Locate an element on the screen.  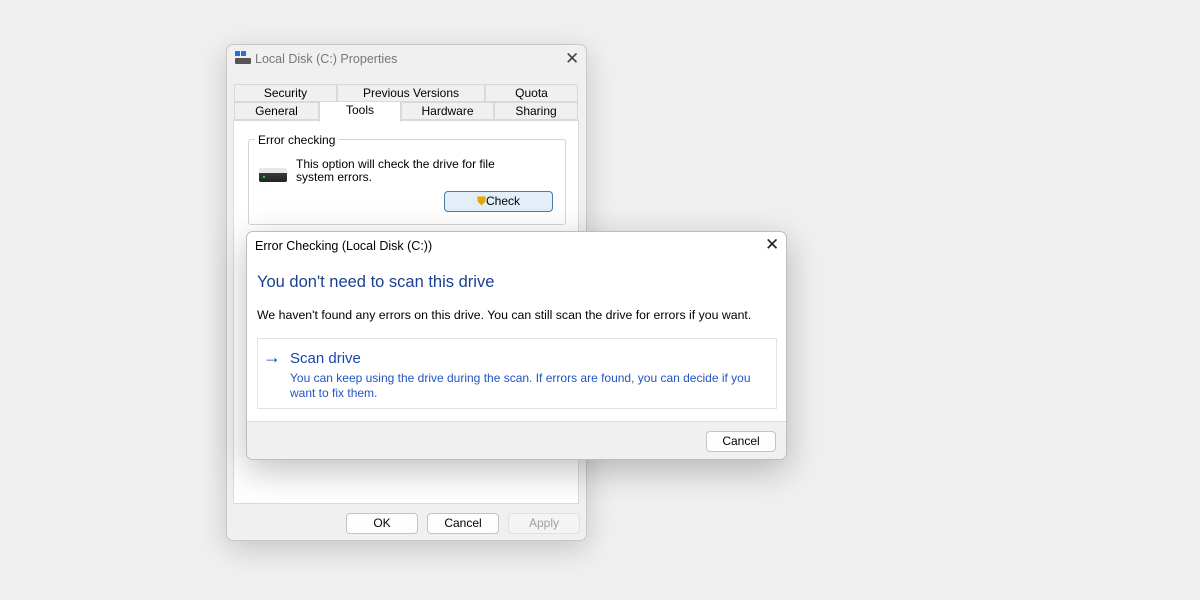
scan-drive-label: Scan drive is located at coordinates (325, 358).